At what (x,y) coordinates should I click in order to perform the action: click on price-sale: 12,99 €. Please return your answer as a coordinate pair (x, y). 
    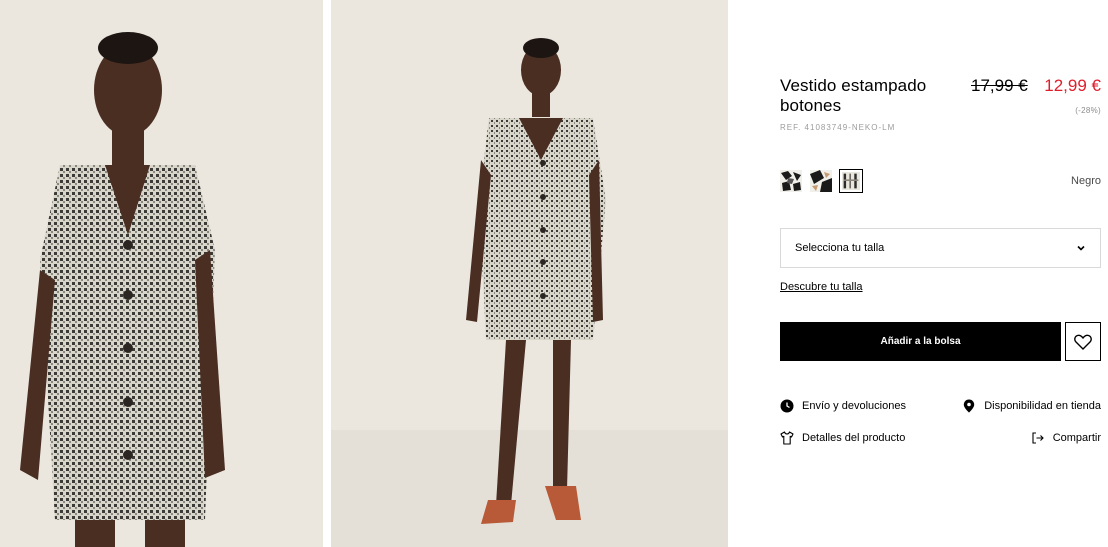
    Looking at the image, I should click on (1072, 85).